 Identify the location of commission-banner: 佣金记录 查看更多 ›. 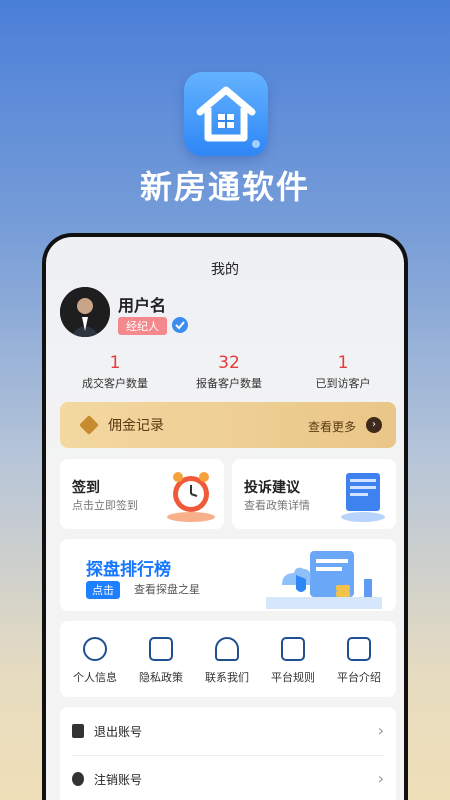
(228, 425).